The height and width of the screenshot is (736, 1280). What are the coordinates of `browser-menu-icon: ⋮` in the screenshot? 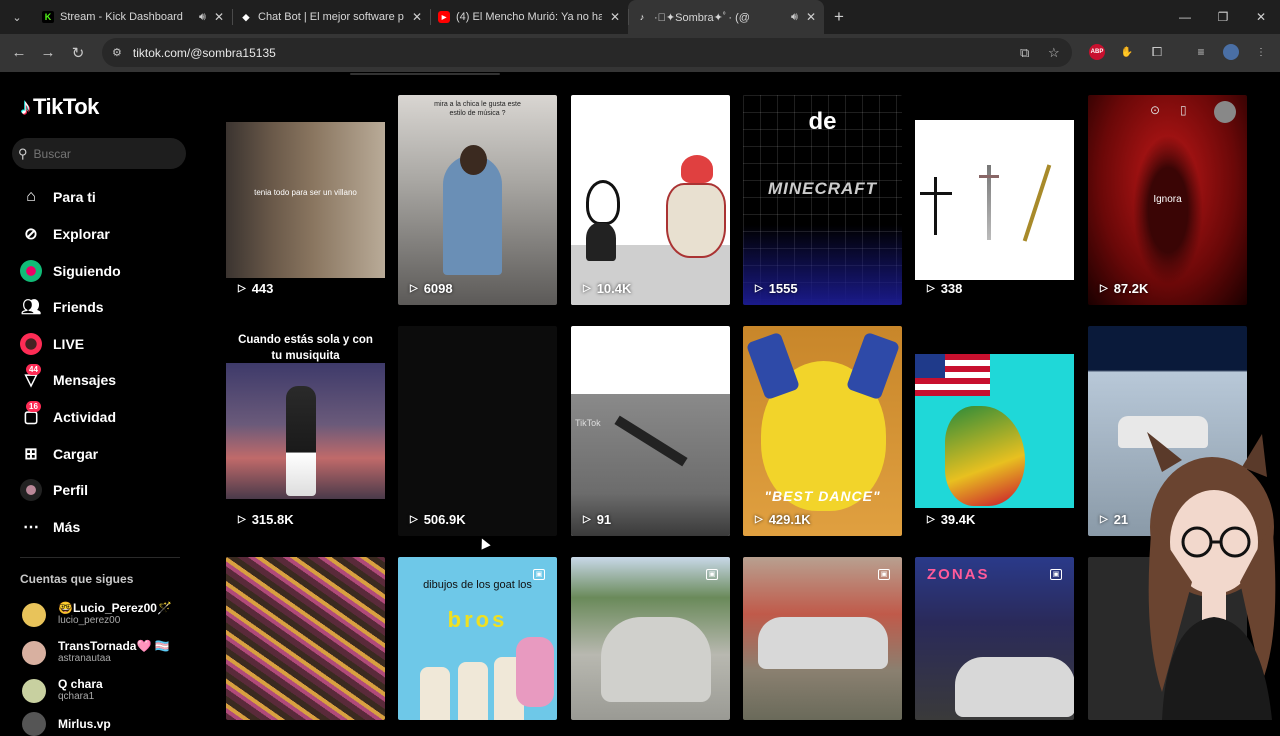 It's located at (1261, 52).